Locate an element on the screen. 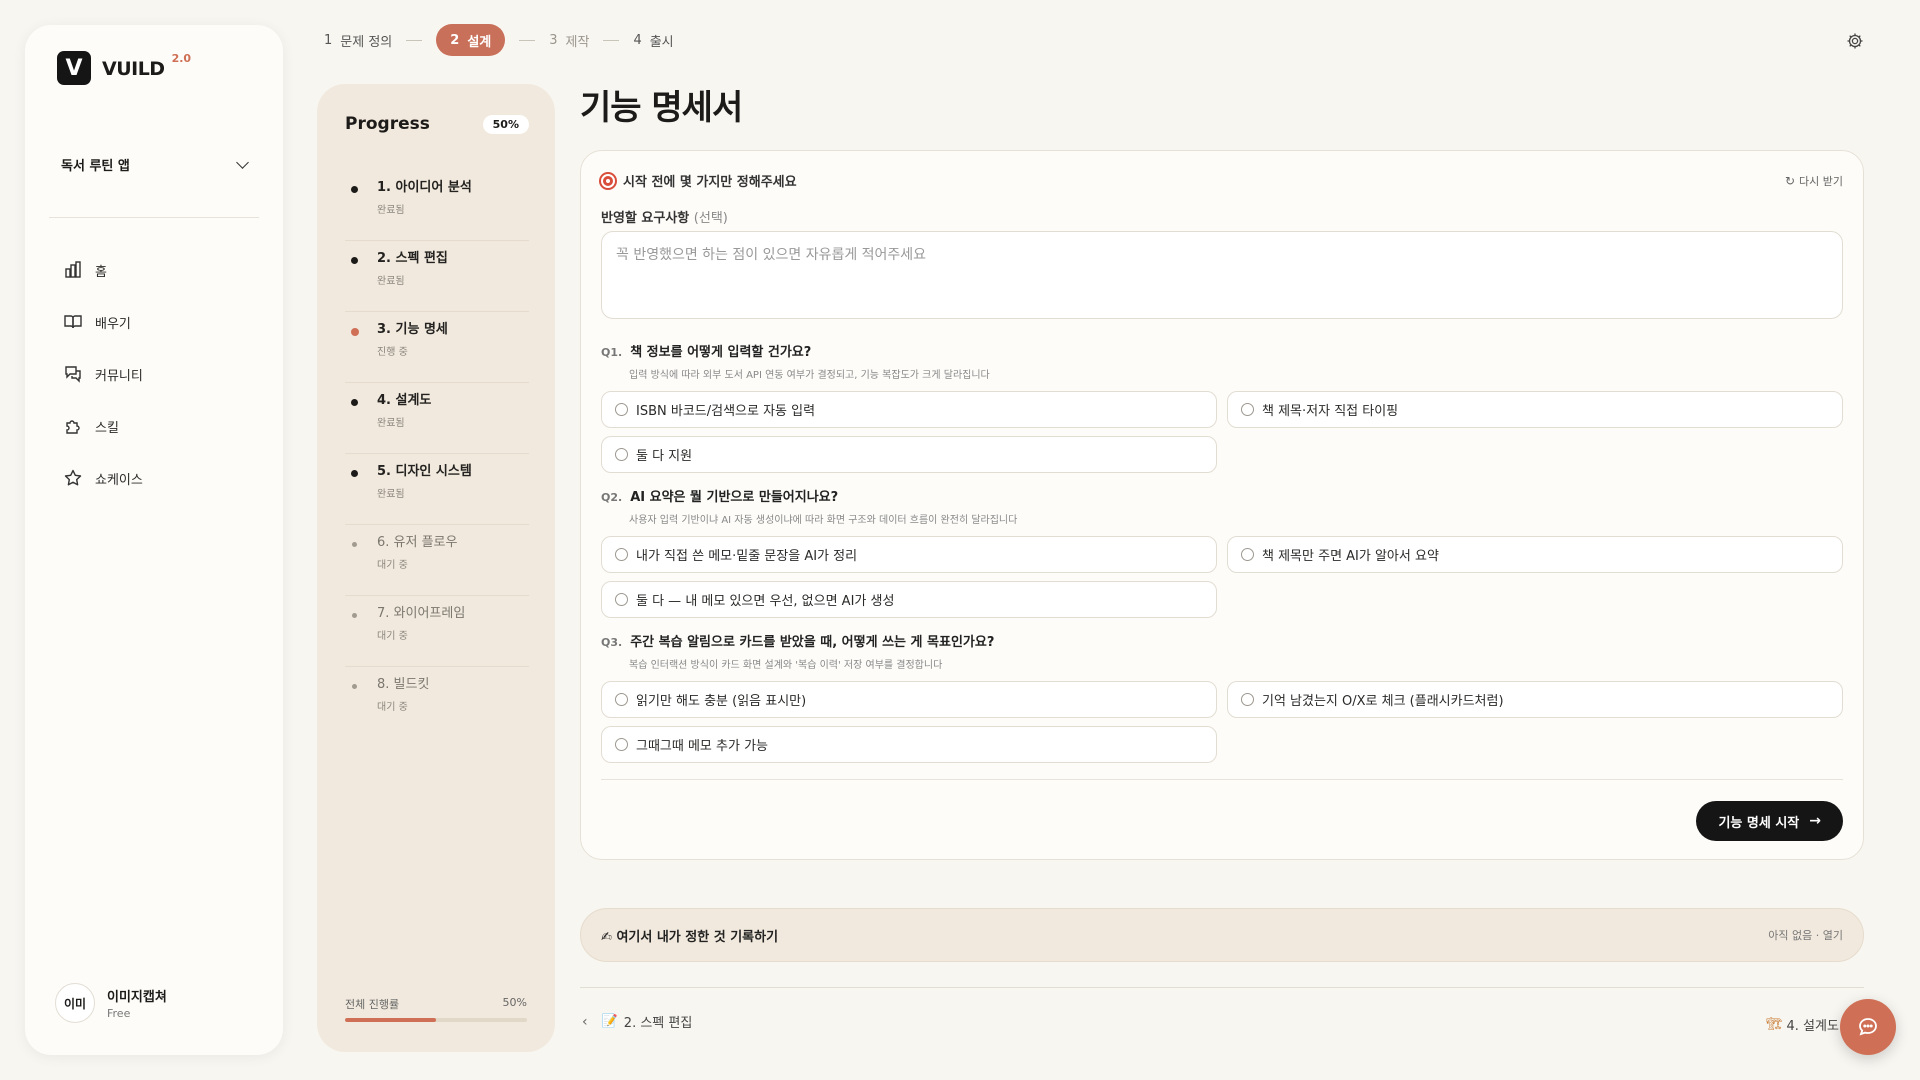 The width and height of the screenshot is (1920, 1080). sidebar-item-label: 스킬 is located at coordinates (107, 428).